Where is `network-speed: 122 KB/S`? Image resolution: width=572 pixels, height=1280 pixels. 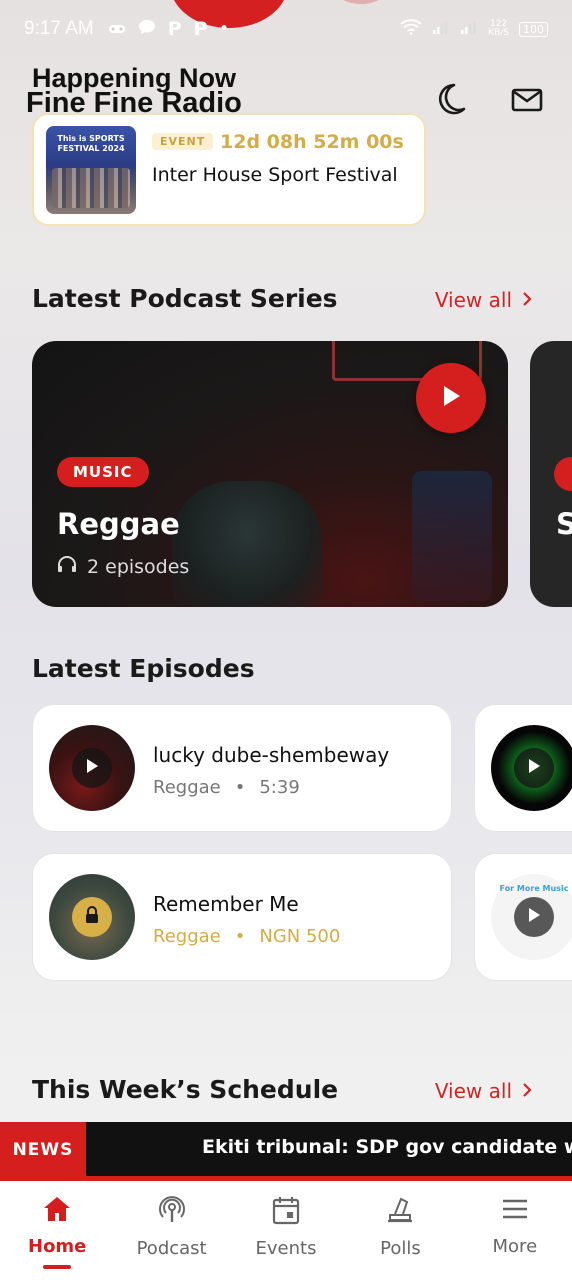
network-speed: 122 KB/S is located at coordinates (498, 28).